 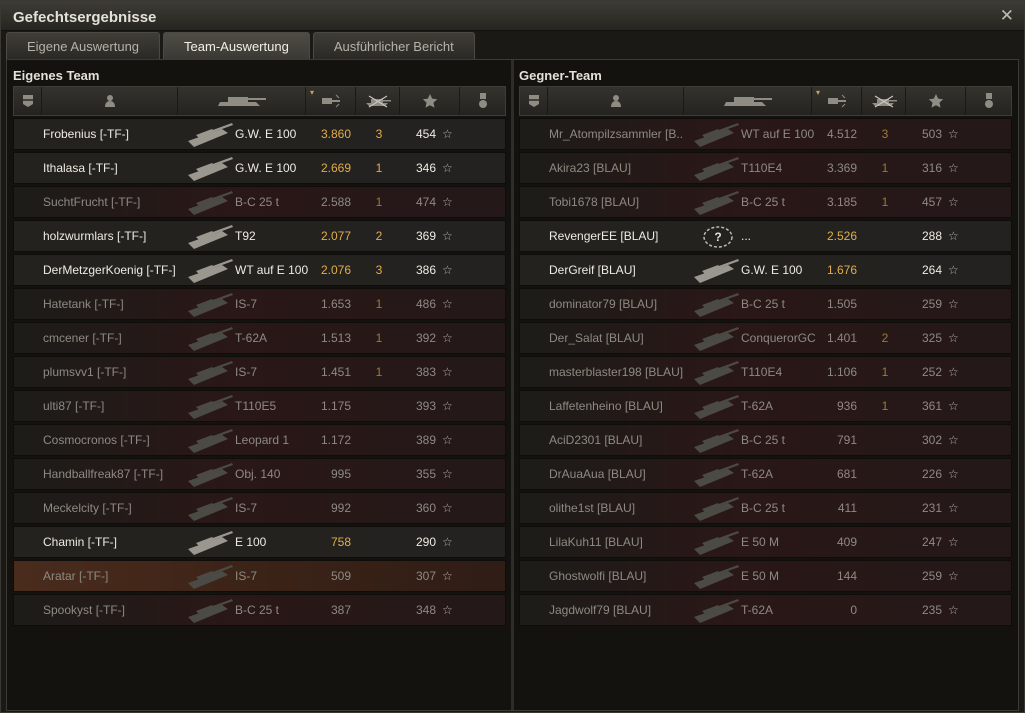 I want to click on kills-value: 2, so click(x=885, y=338).